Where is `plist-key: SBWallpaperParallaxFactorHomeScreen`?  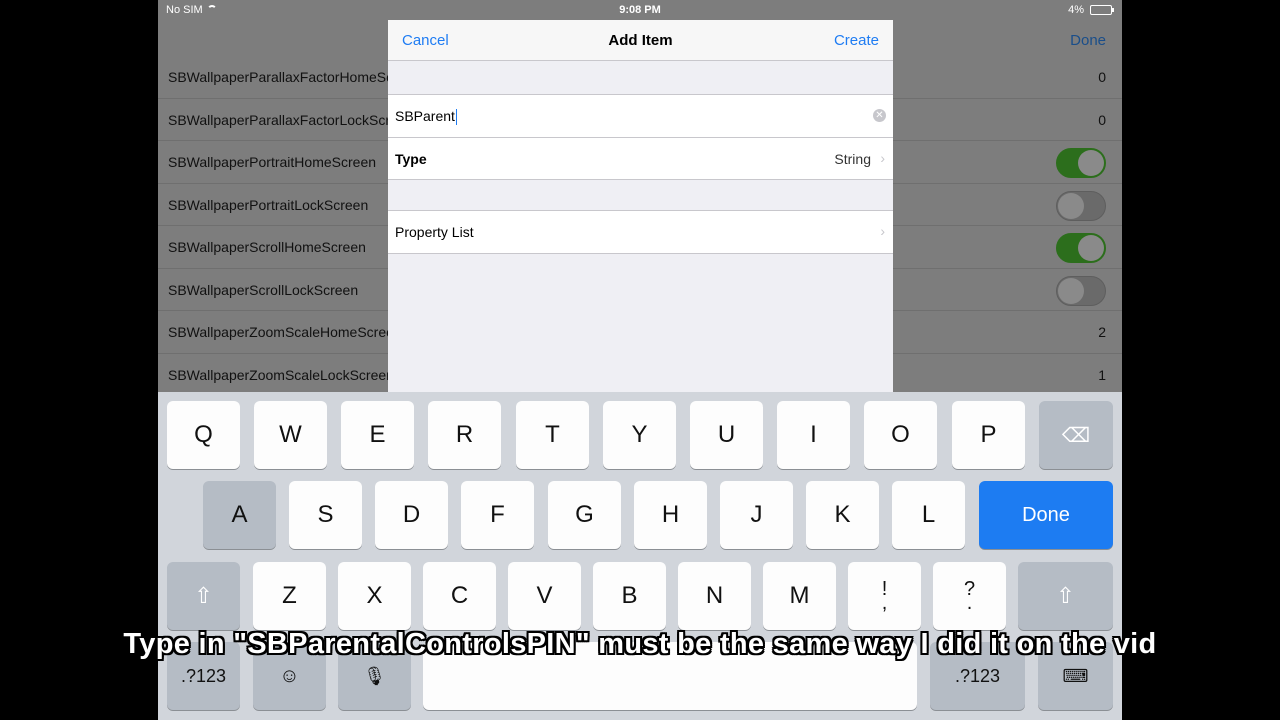 plist-key: SBWallpaperParallaxFactorHomeScreen is located at coordinates (278, 77).